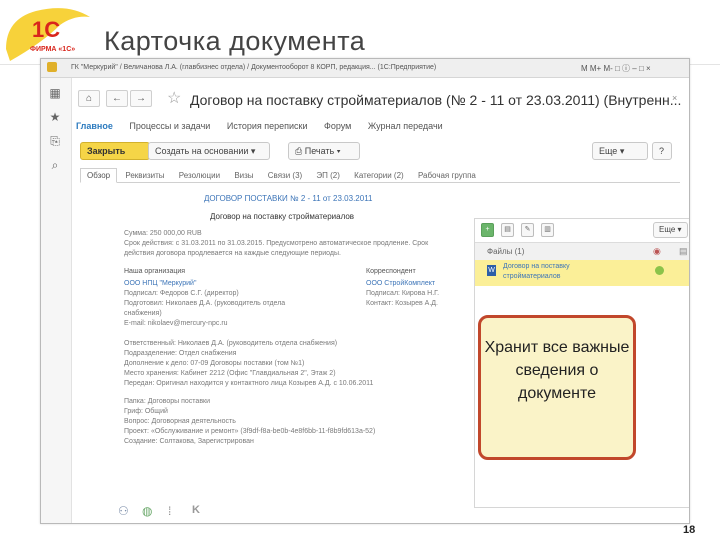  What do you see at coordinates (616, 68) in the screenshot?
I see `window-controls: M M+ M- □ ⓘ – □ ×` at bounding box center [616, 68].